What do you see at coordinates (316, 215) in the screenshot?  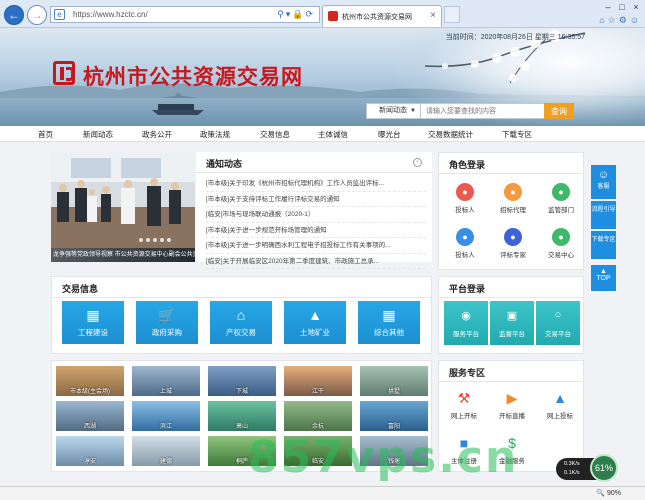 I see `list-item: [临安]市场与现场联动通报（2020-1）` at bounding box center [316, 215].